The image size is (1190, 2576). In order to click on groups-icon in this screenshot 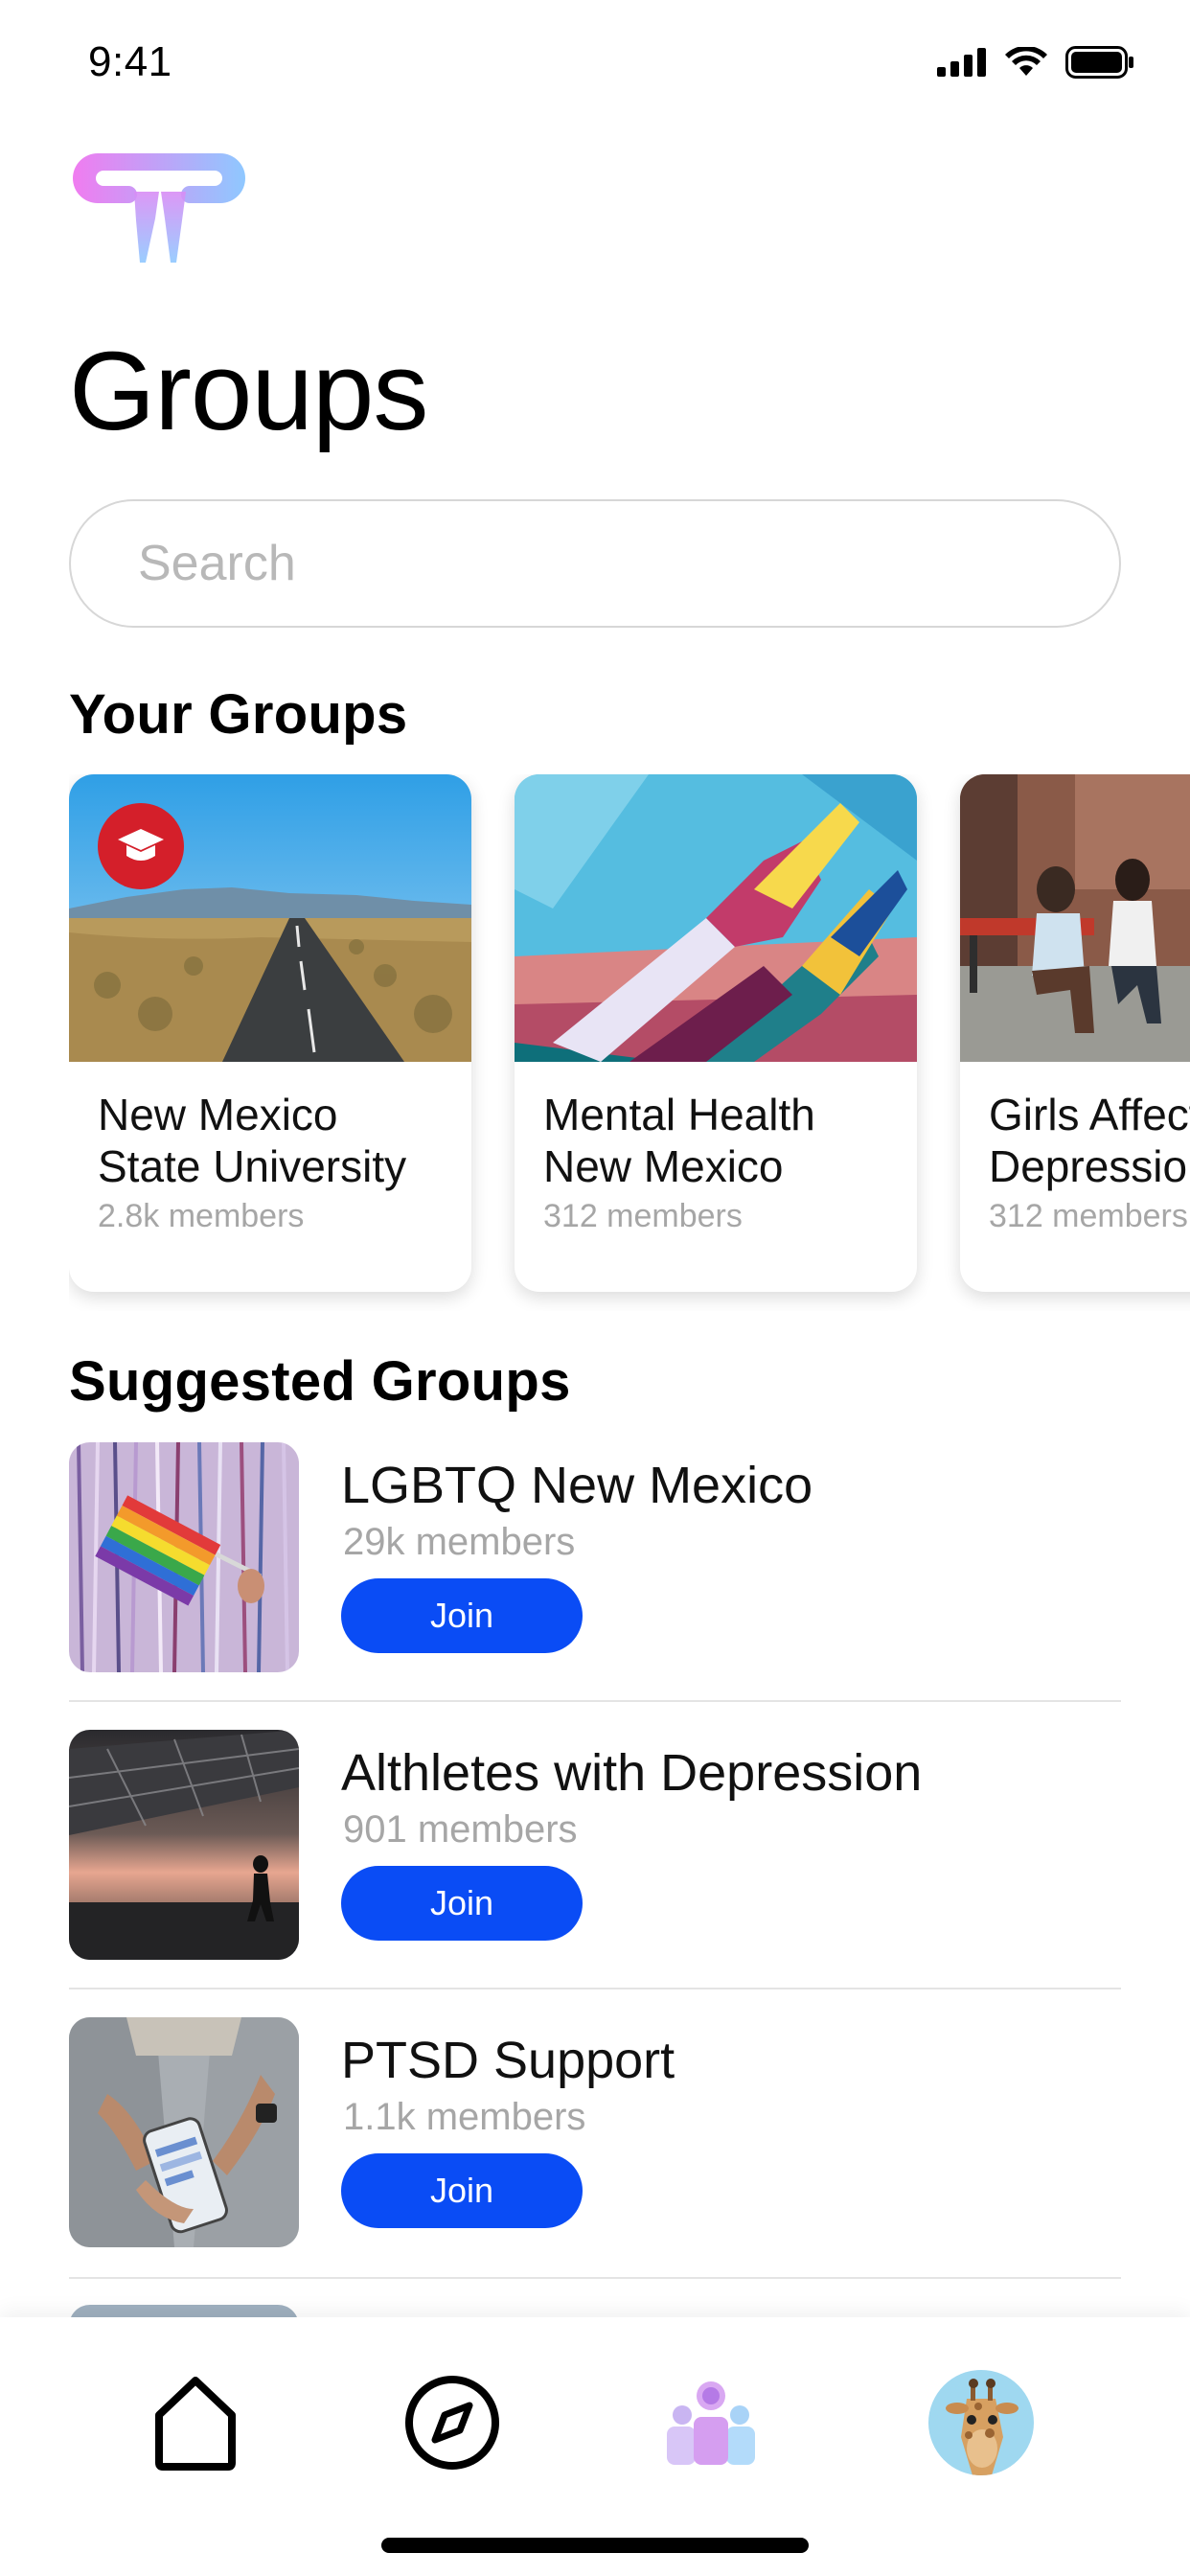, I will do `click(711, 2423)`.